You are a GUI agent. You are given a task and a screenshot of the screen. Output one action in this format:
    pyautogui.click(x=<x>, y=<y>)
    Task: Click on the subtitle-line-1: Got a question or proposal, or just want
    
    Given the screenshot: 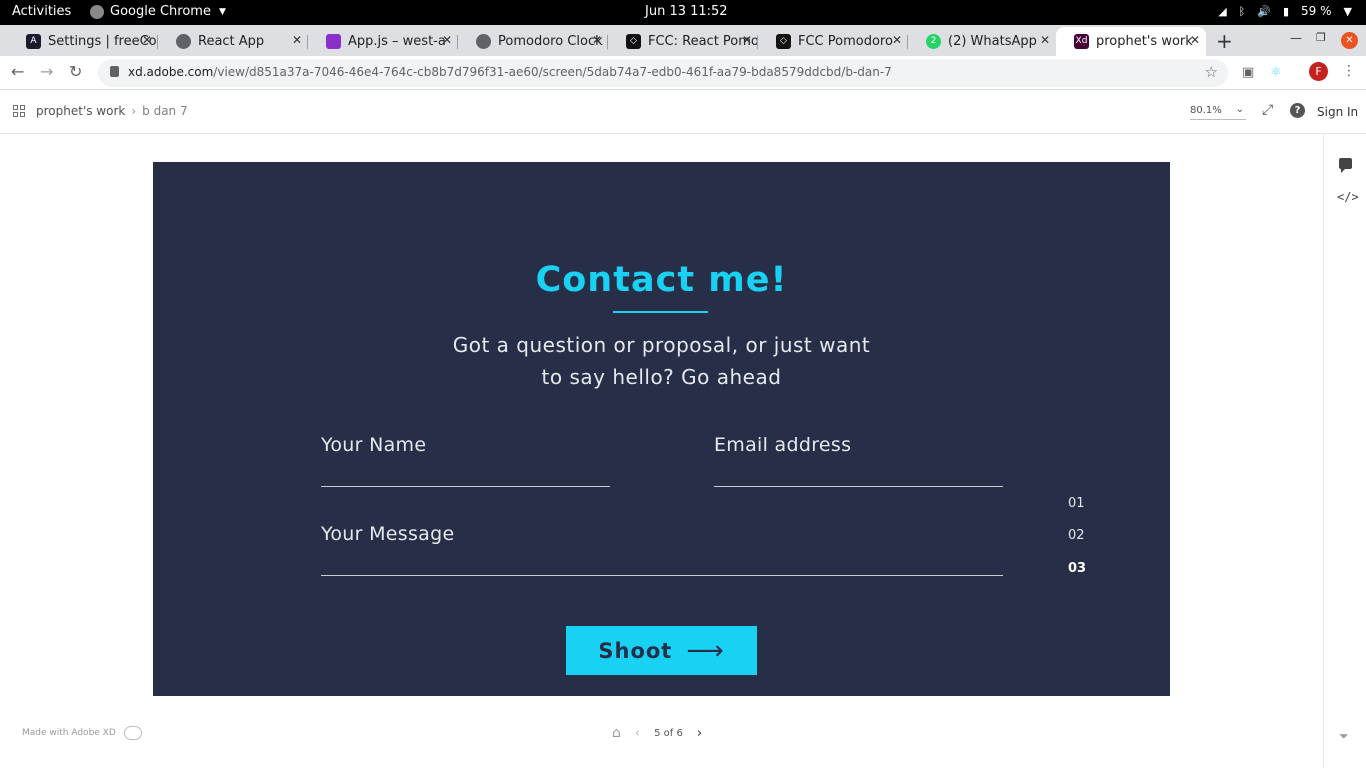 What is the action you would take?
    pyautogui.click(x=661, y=345)
    